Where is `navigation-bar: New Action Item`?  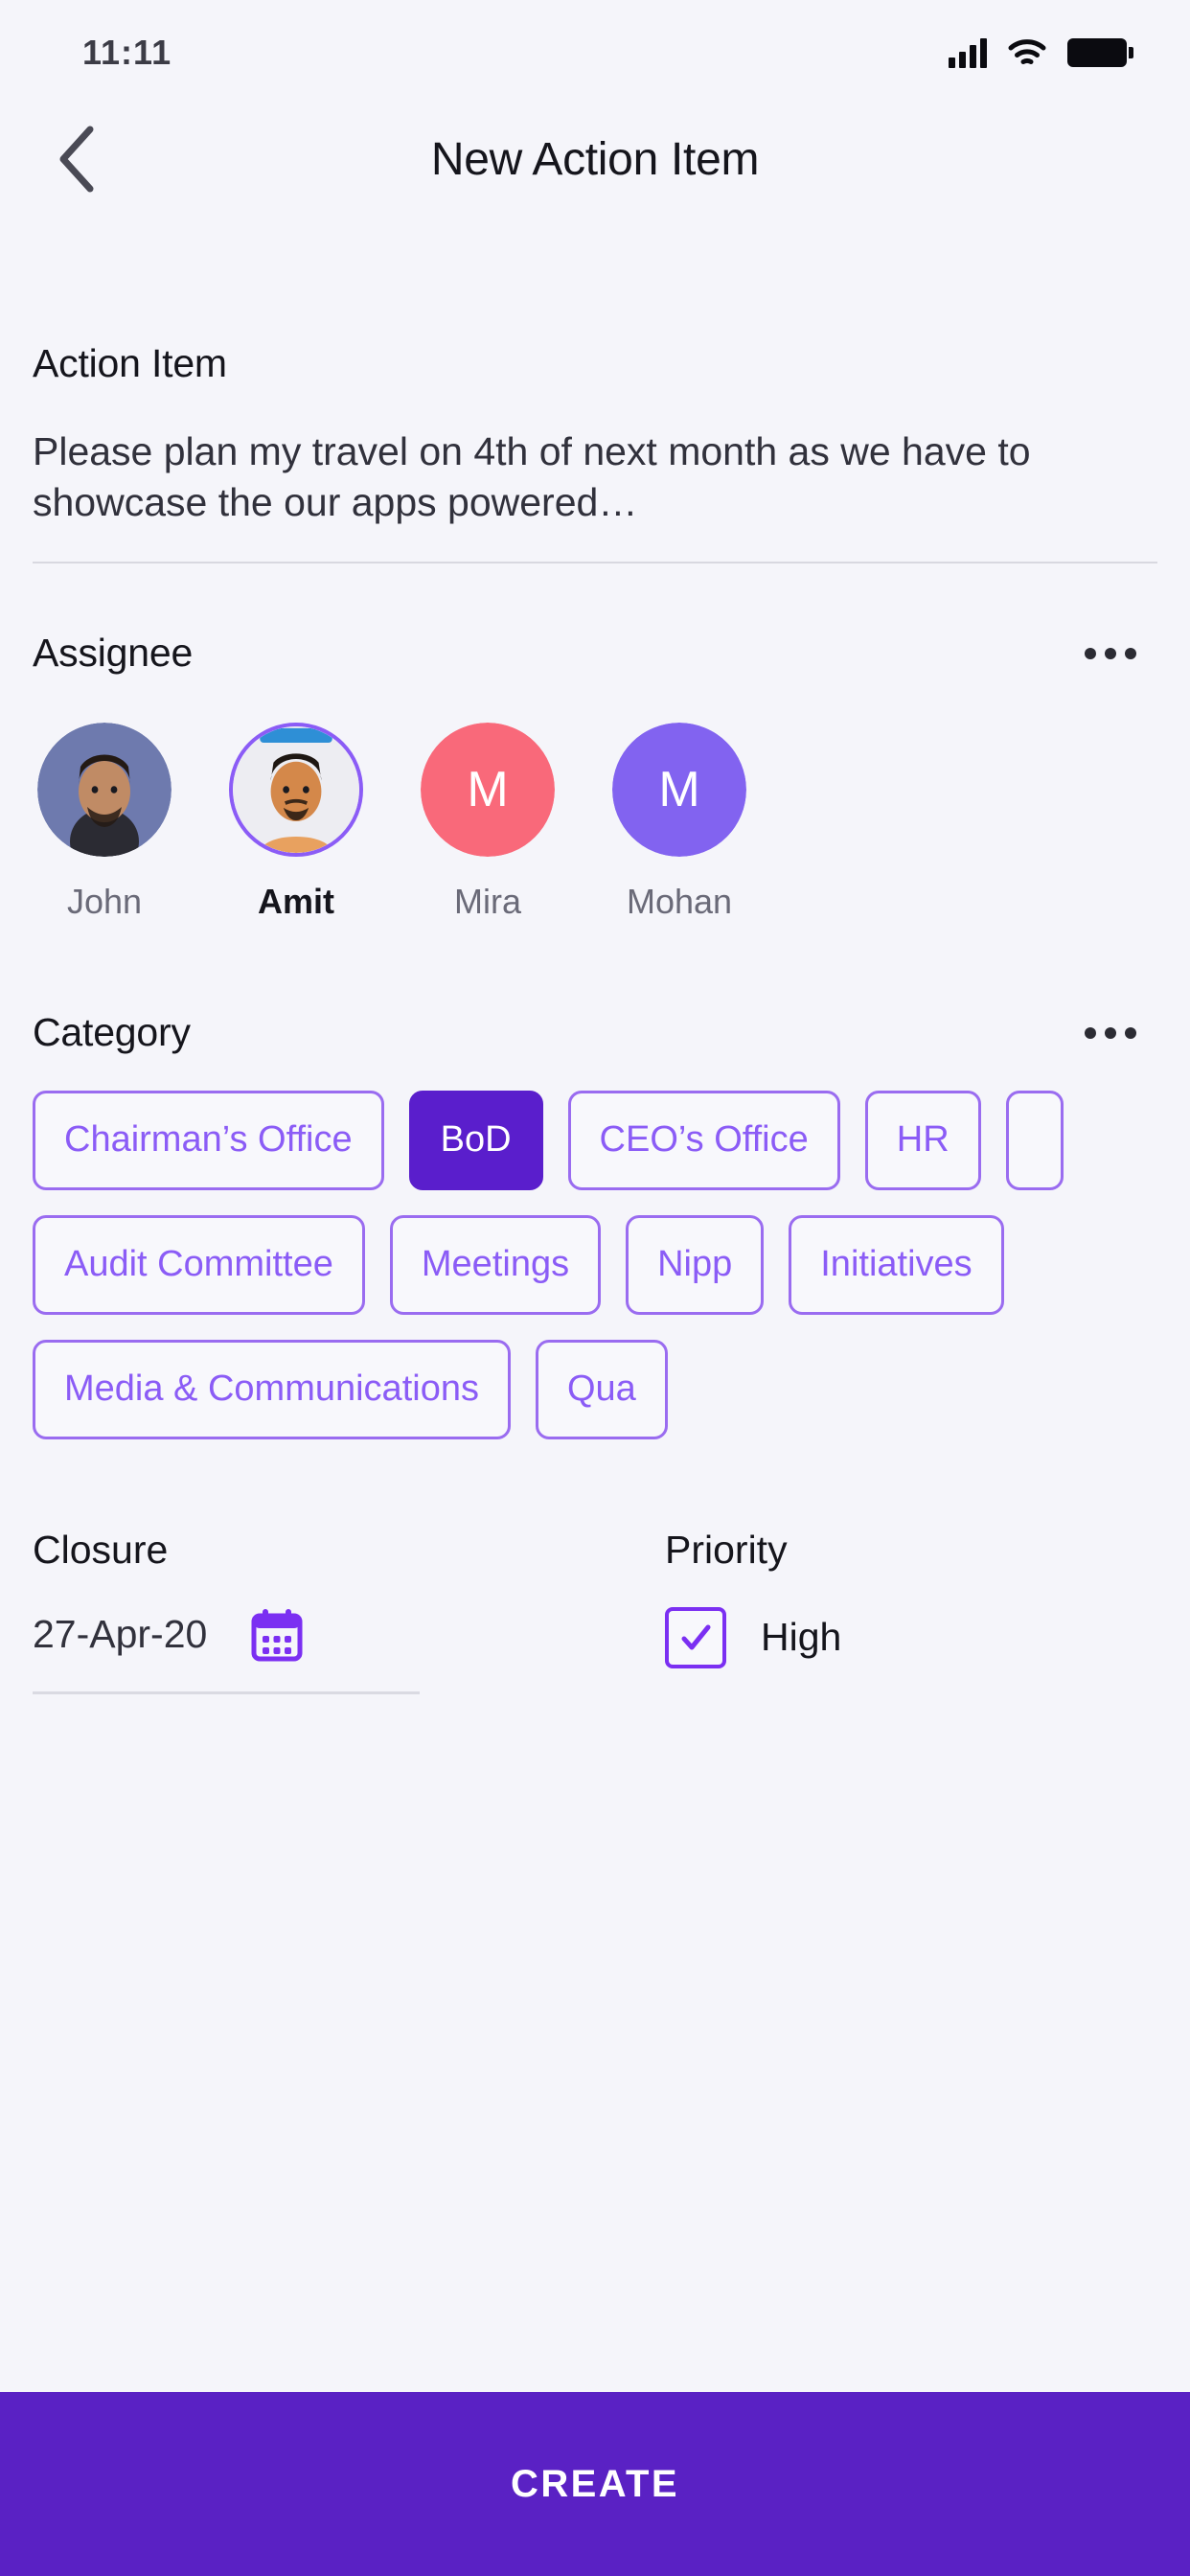
navigation-bar: New Action Item is located at coordinates (595, 159).